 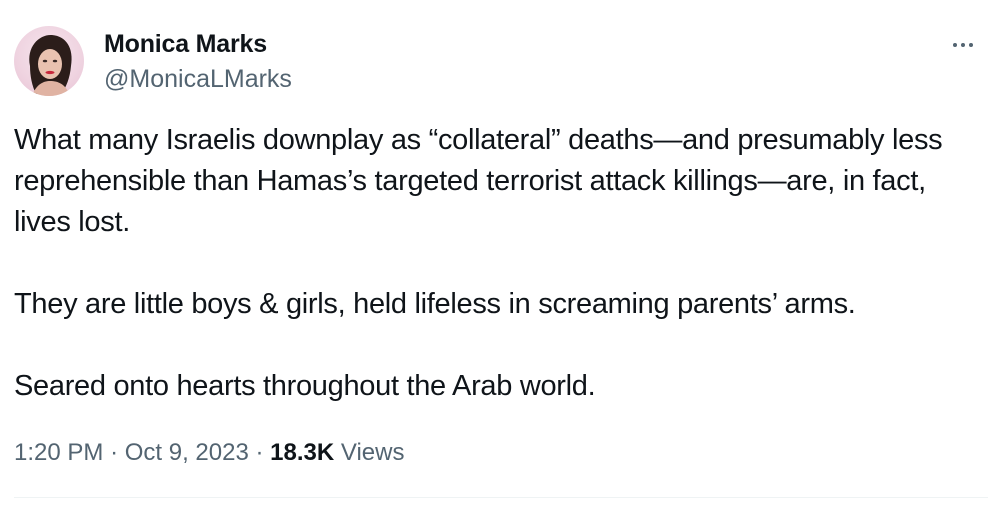 I want to click on more-options-button, so click(x=963, y=45).